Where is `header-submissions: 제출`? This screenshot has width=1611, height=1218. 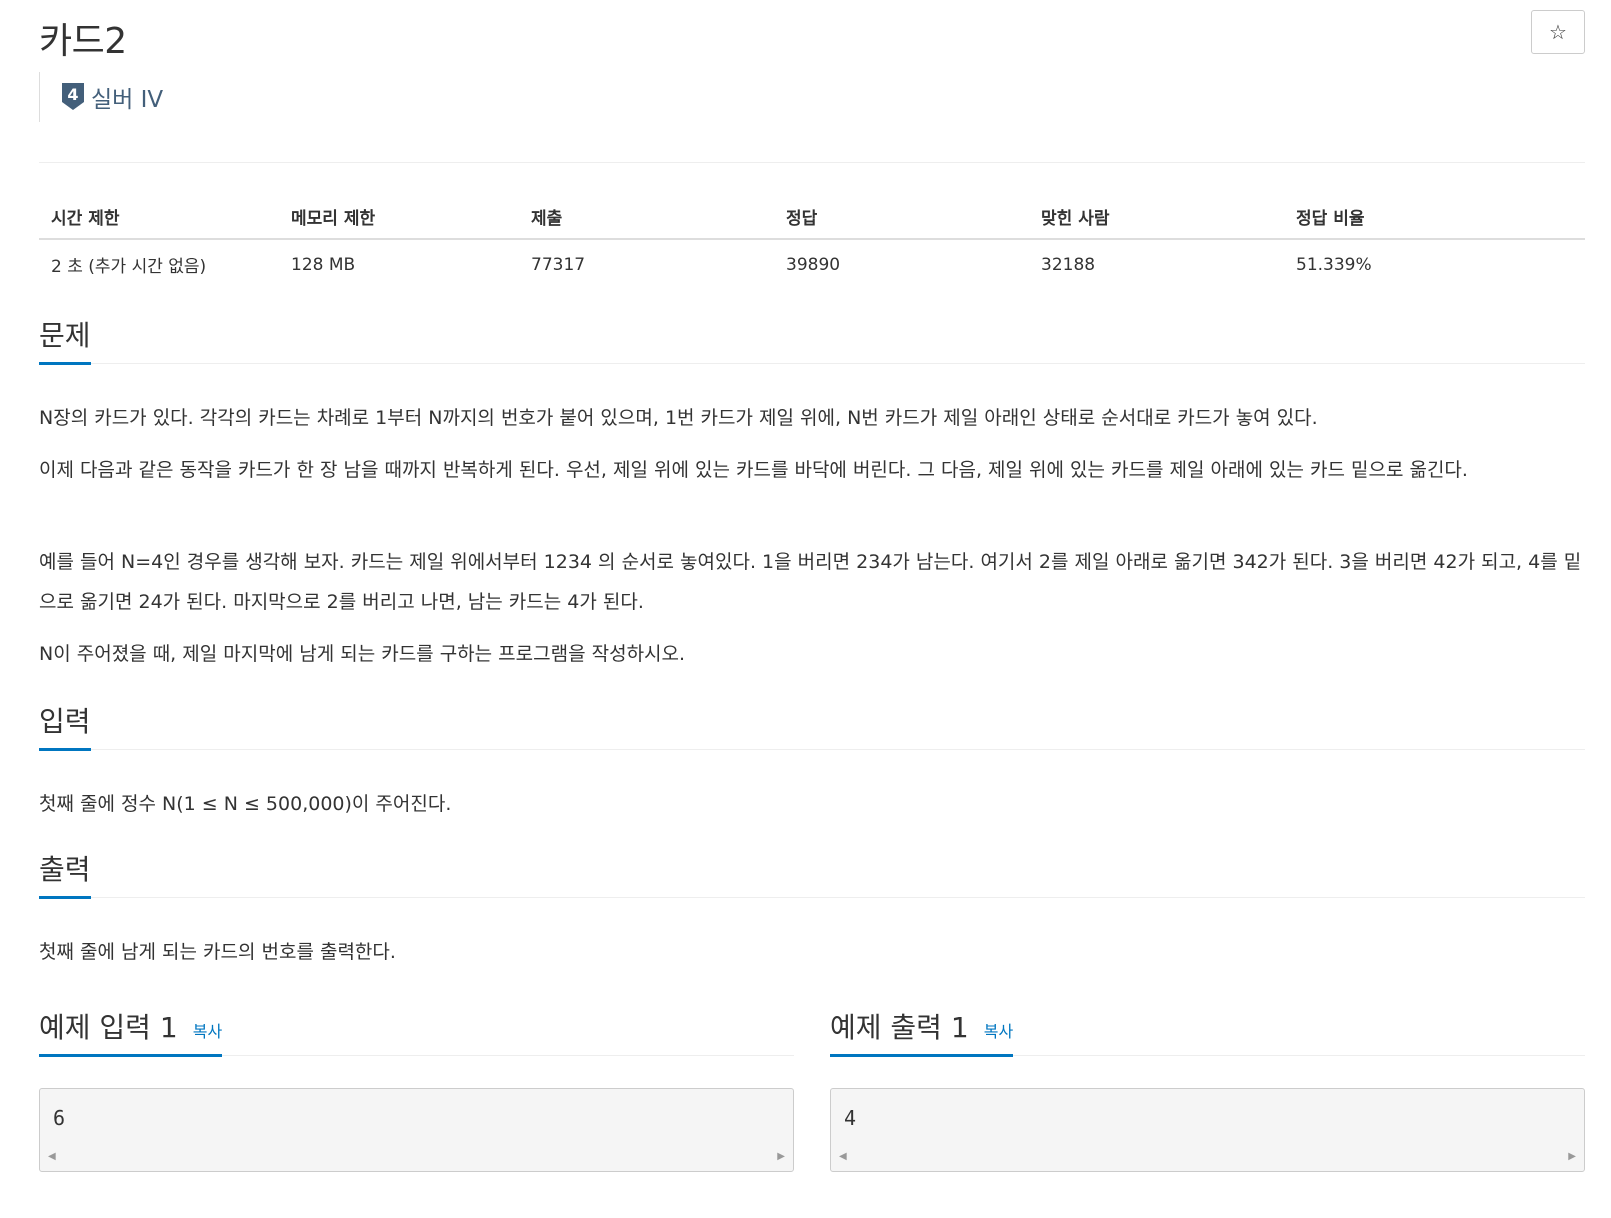
header-submissions: 제출 is located at coordinates (646, 217).